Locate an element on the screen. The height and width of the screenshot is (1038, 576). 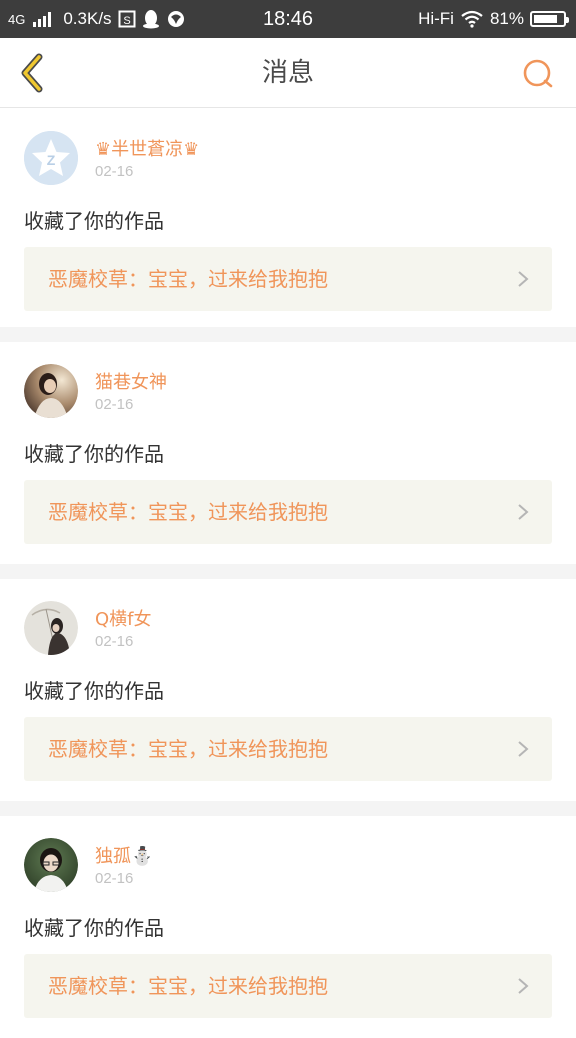
battery-percent: 81% is located at coordinates (506, 18).